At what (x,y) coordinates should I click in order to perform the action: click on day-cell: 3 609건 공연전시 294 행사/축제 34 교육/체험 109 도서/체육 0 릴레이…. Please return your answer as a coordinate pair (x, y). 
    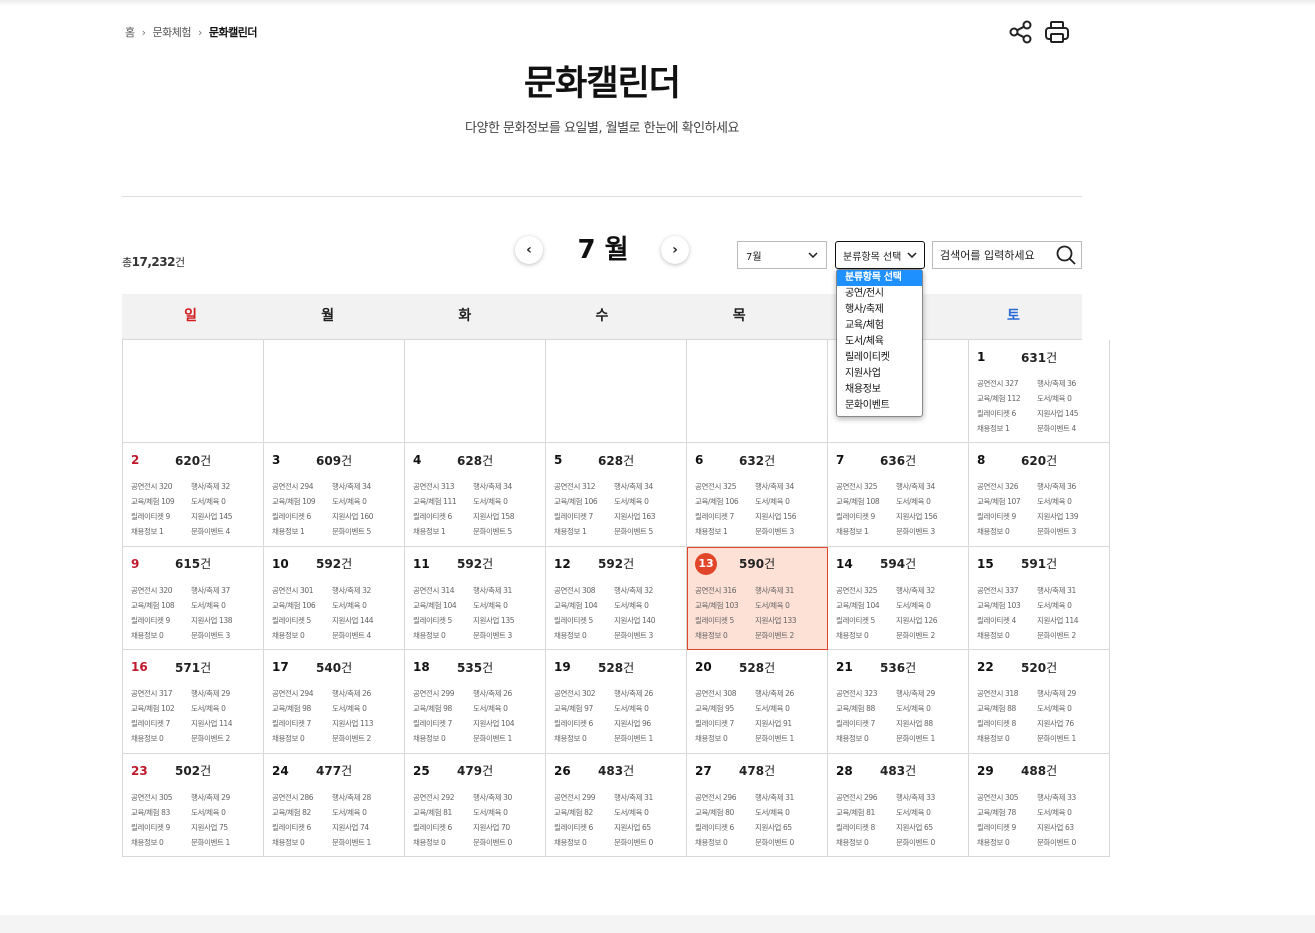
    Looking at the image, I should click on (334, 495).